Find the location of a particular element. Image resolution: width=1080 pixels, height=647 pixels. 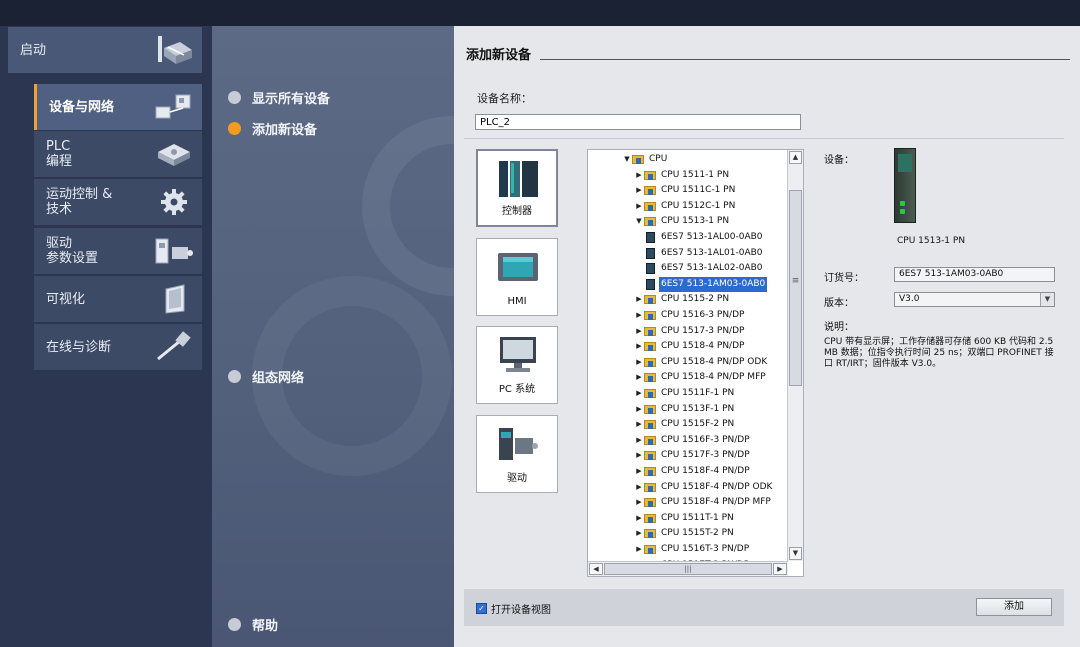

menu-configure-network-label: 组态网络 is located at coordinates (278, 378).